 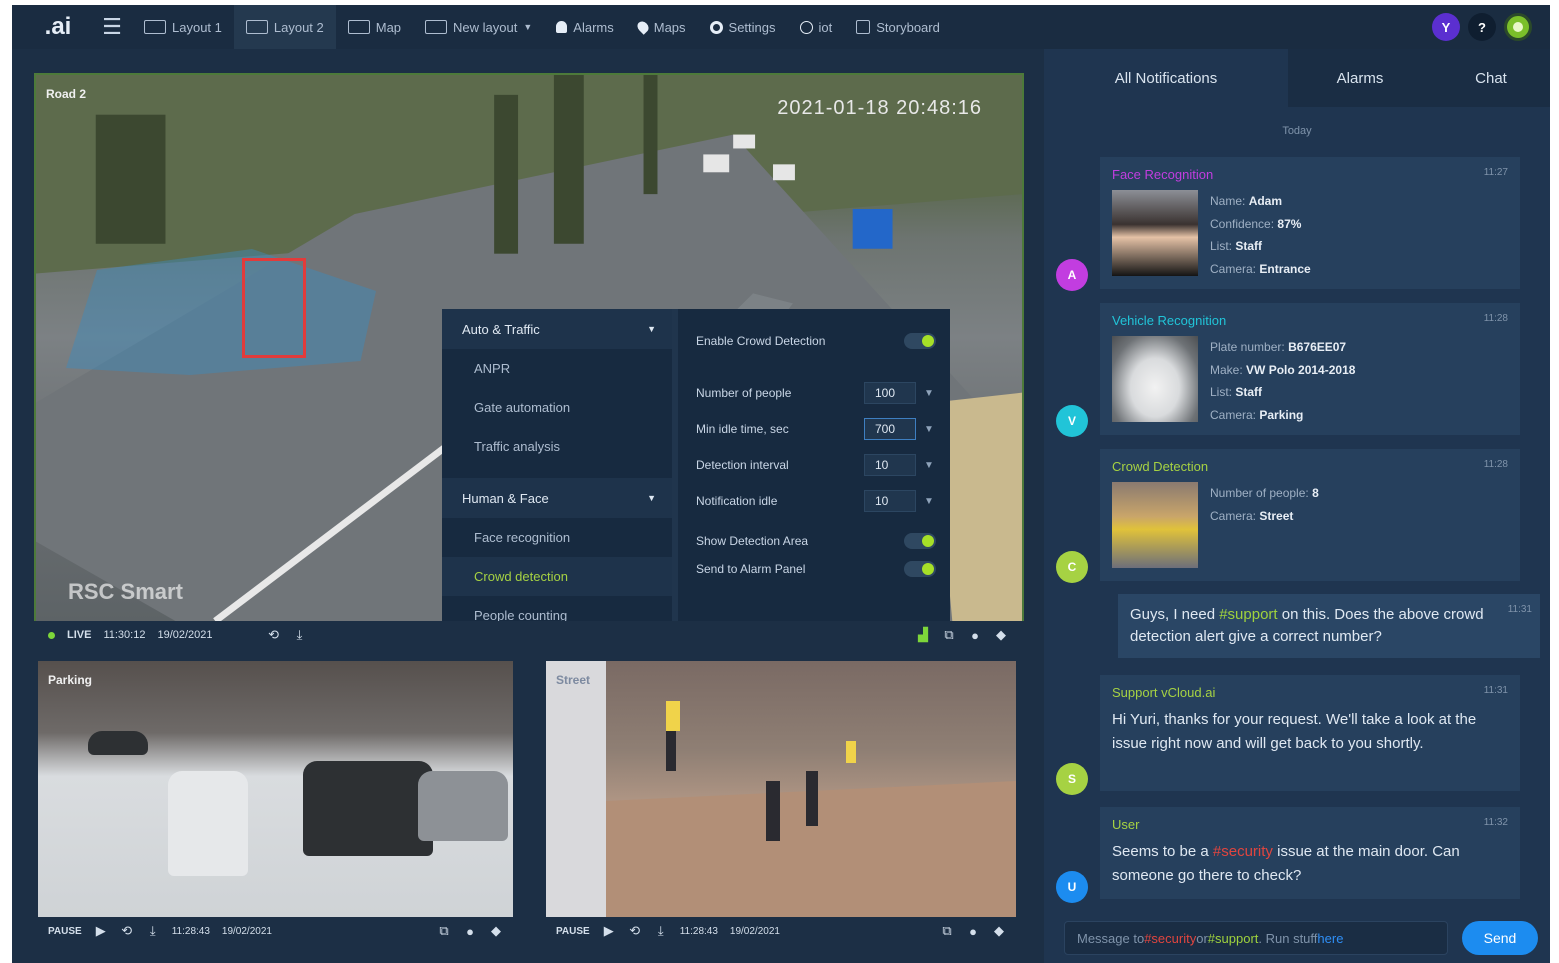 What do you see at coordinates (816, 27) in the screenshot?
I see `tab-iot: iot` at bounding box center [816, 27].